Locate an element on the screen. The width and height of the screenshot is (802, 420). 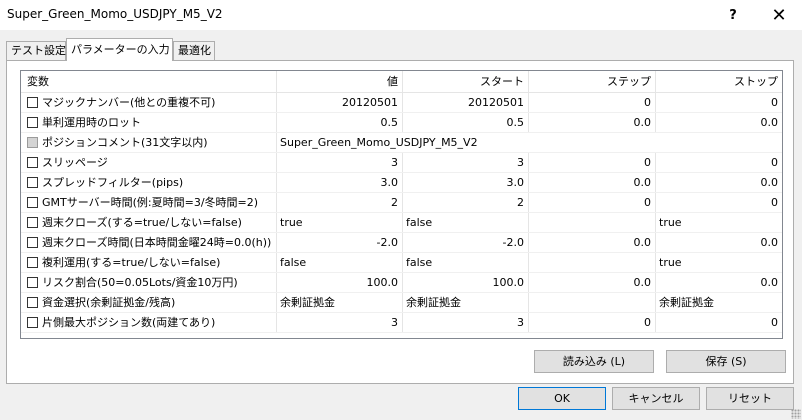
table-row: GMTサーバー時間(例:夏時間=3/冬時間=2) 2 2 0 0 is located at coordinates (401, 203).